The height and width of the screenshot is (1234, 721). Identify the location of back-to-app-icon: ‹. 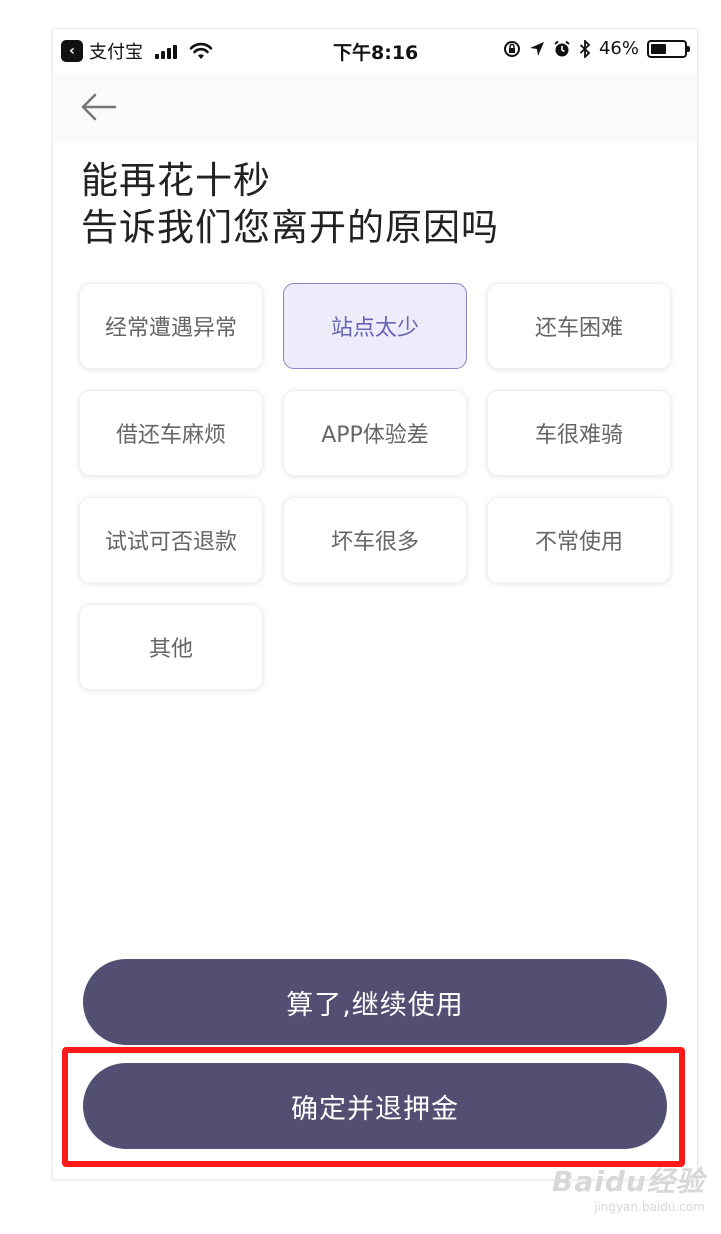
(72, 51).